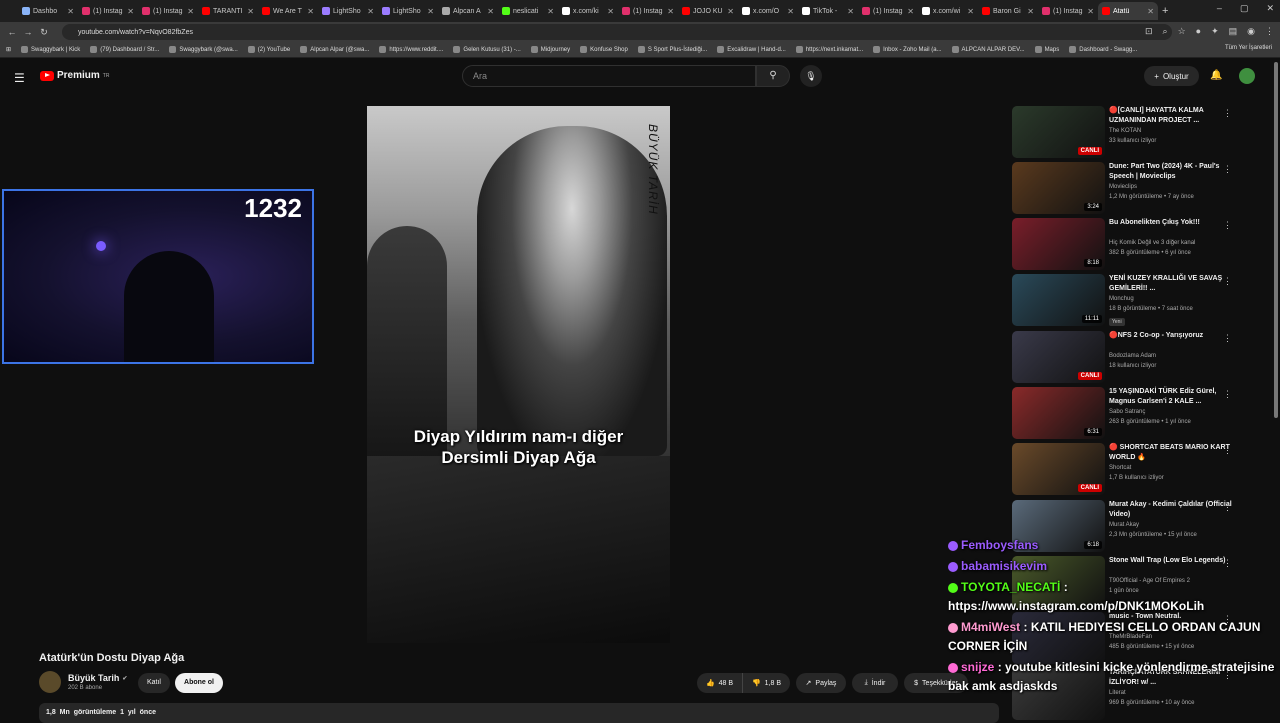 The image size is (1280, 723). I want to click on puzzle-icon: ✦, so click(1215, 31).